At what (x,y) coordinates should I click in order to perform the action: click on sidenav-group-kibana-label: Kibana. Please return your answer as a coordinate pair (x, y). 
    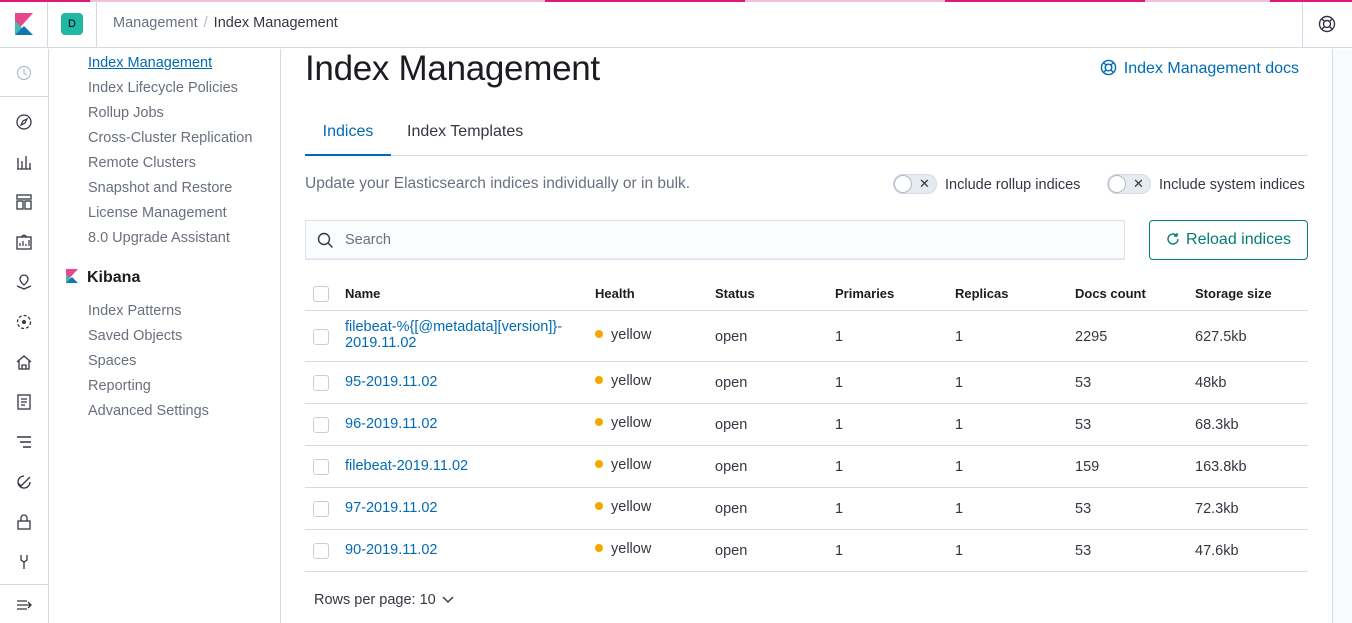
    Looking at the image, I should click on (114, 277).